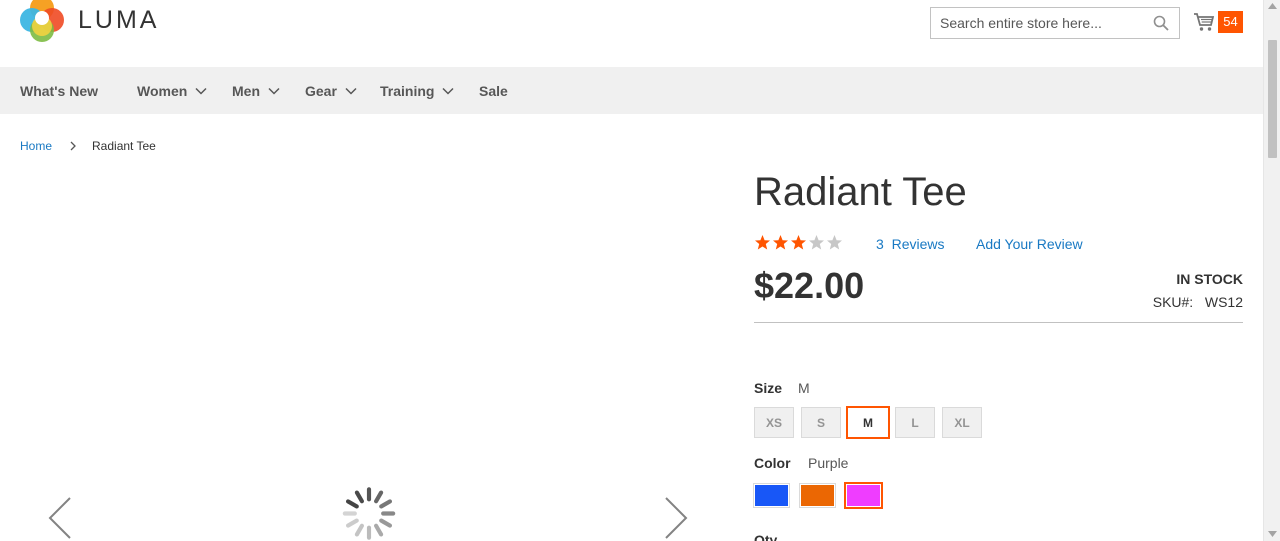 This screenshot has height=541, width=1280. Describe the element at coordinates (631, 90) in the screenshot. I see `main-navigation: What's New Women Men Gear Training Sale` at that location.